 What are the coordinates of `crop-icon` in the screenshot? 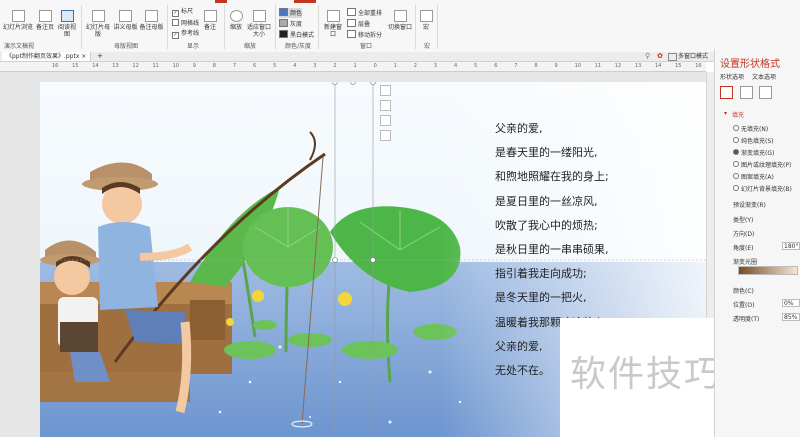 It's located at (385, 135).